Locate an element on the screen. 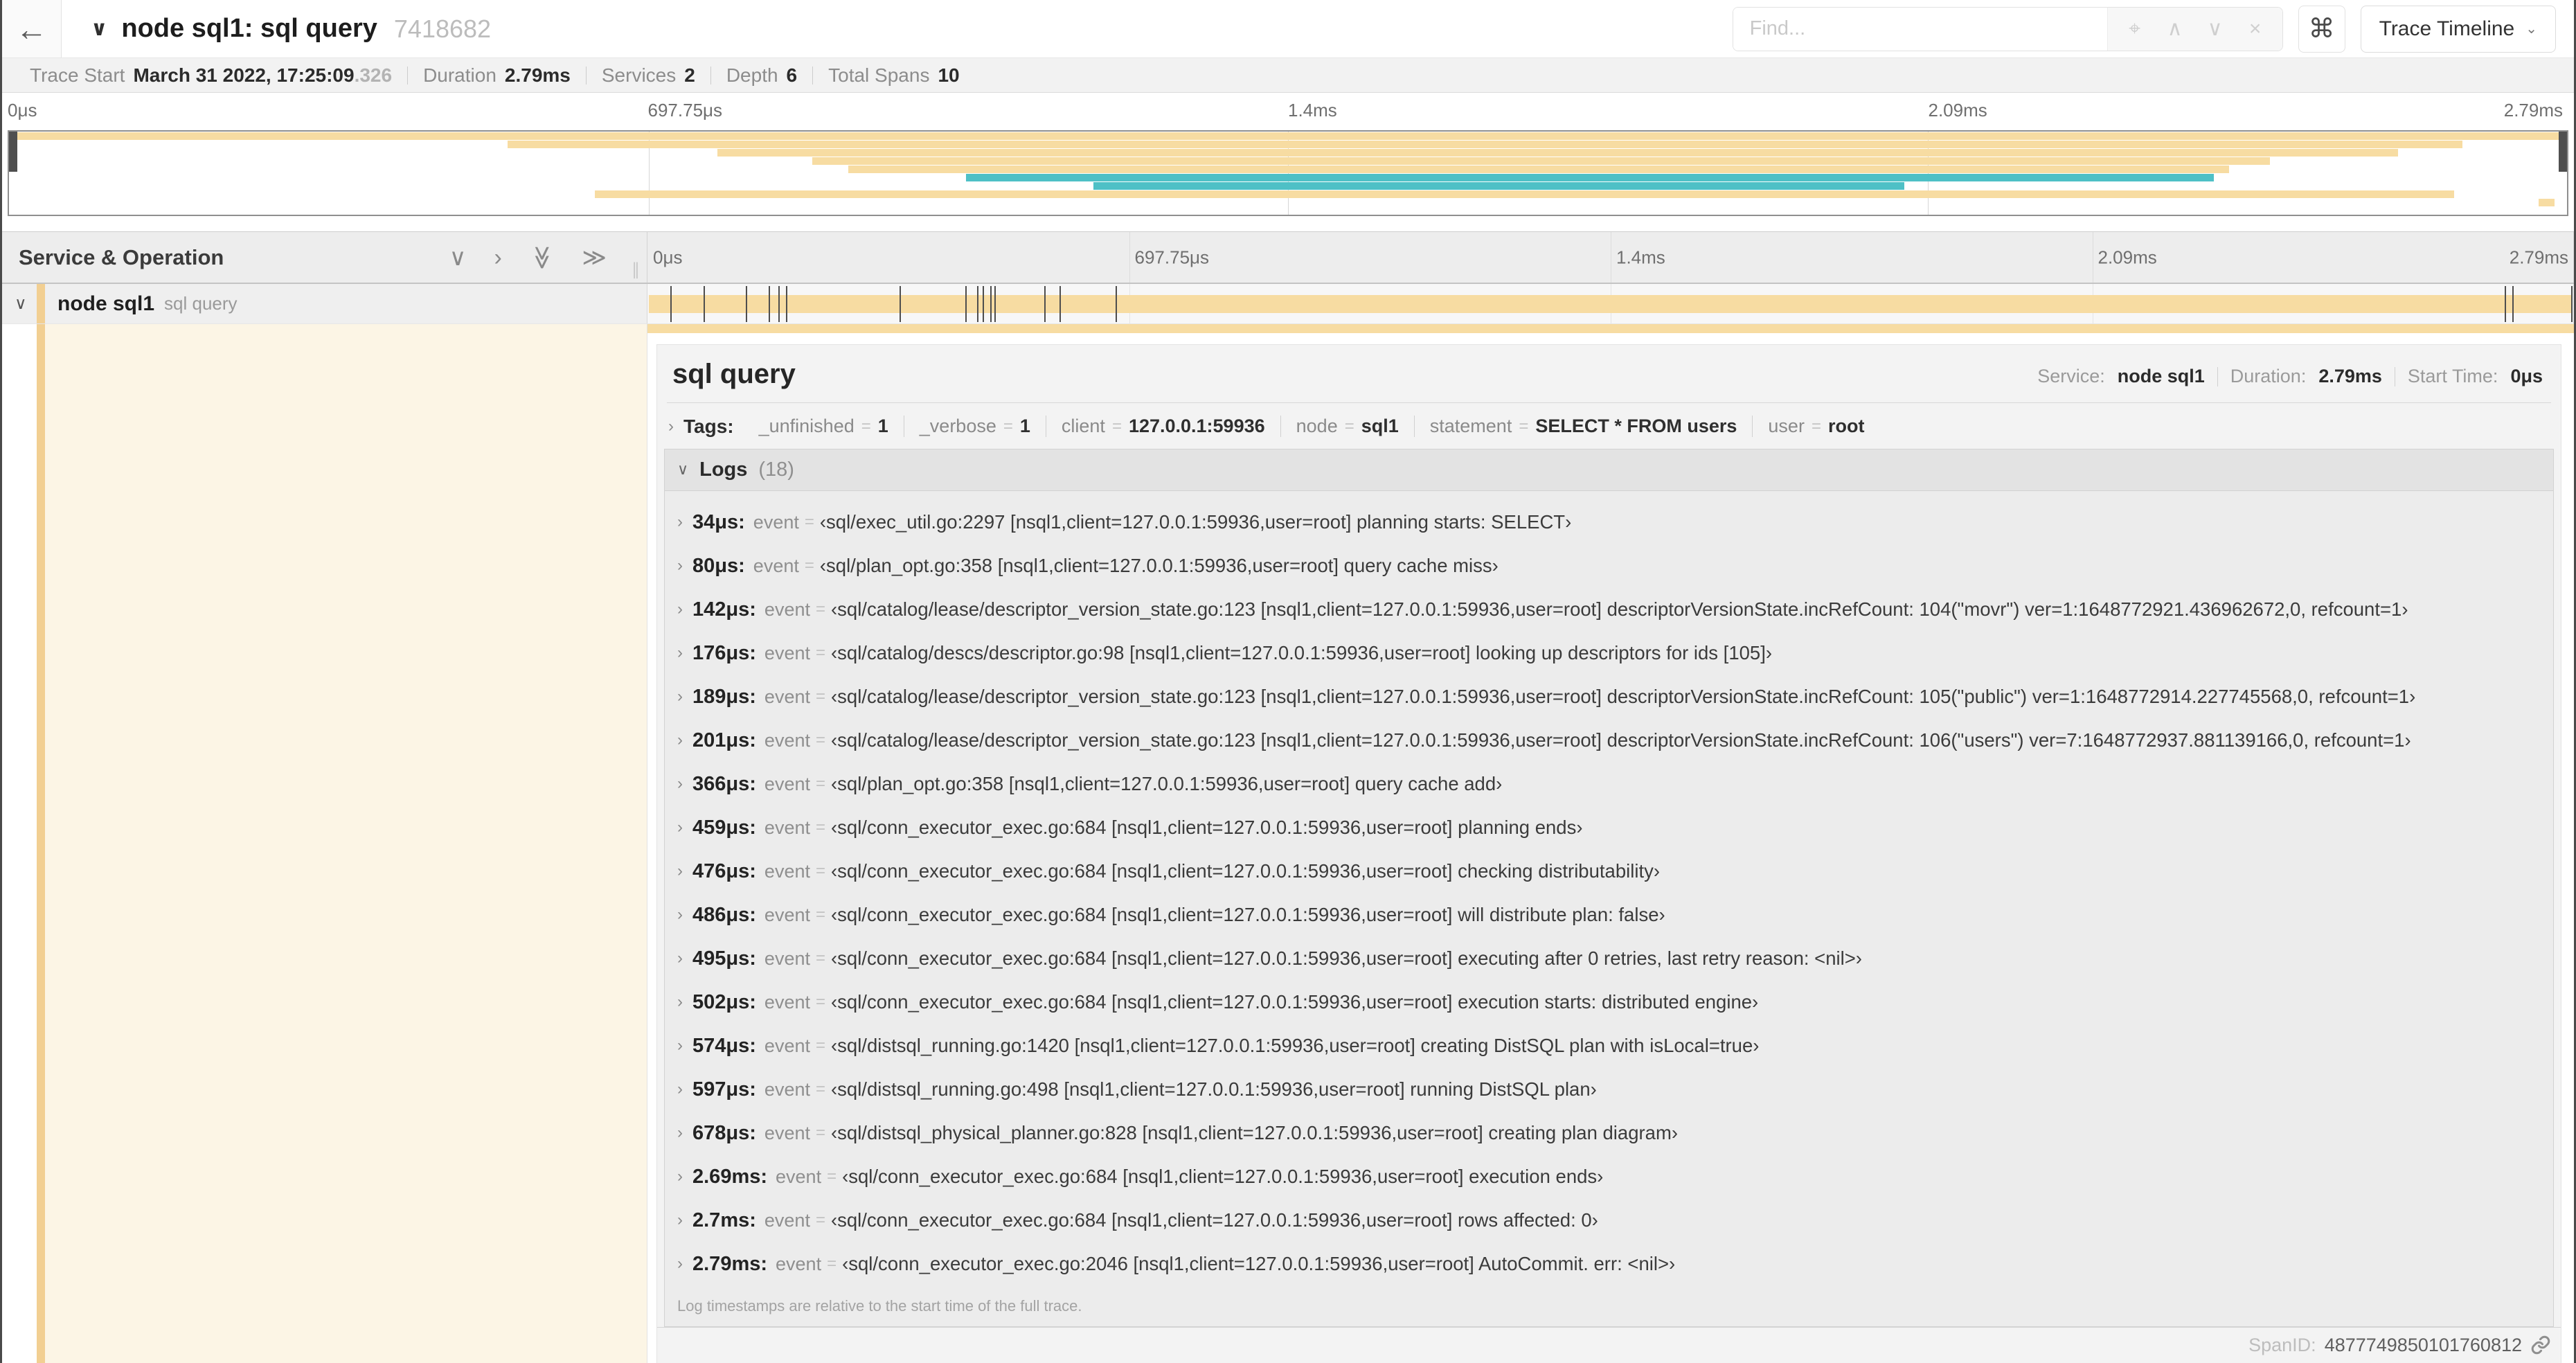  next-result-button: ∨ is located at coordinates (2215, 29).